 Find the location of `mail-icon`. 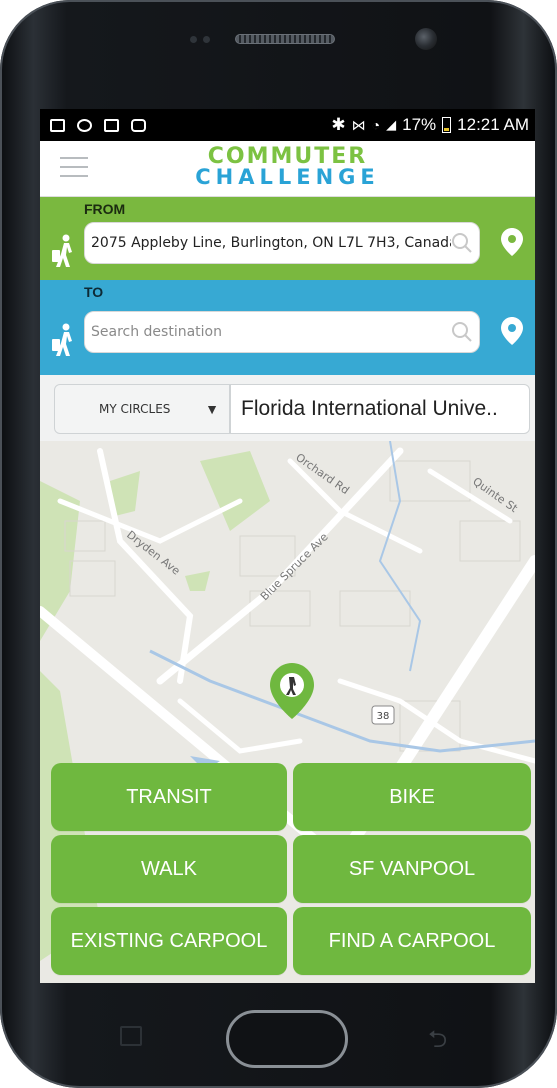

mail-icon is located at coordinates (57, 125).